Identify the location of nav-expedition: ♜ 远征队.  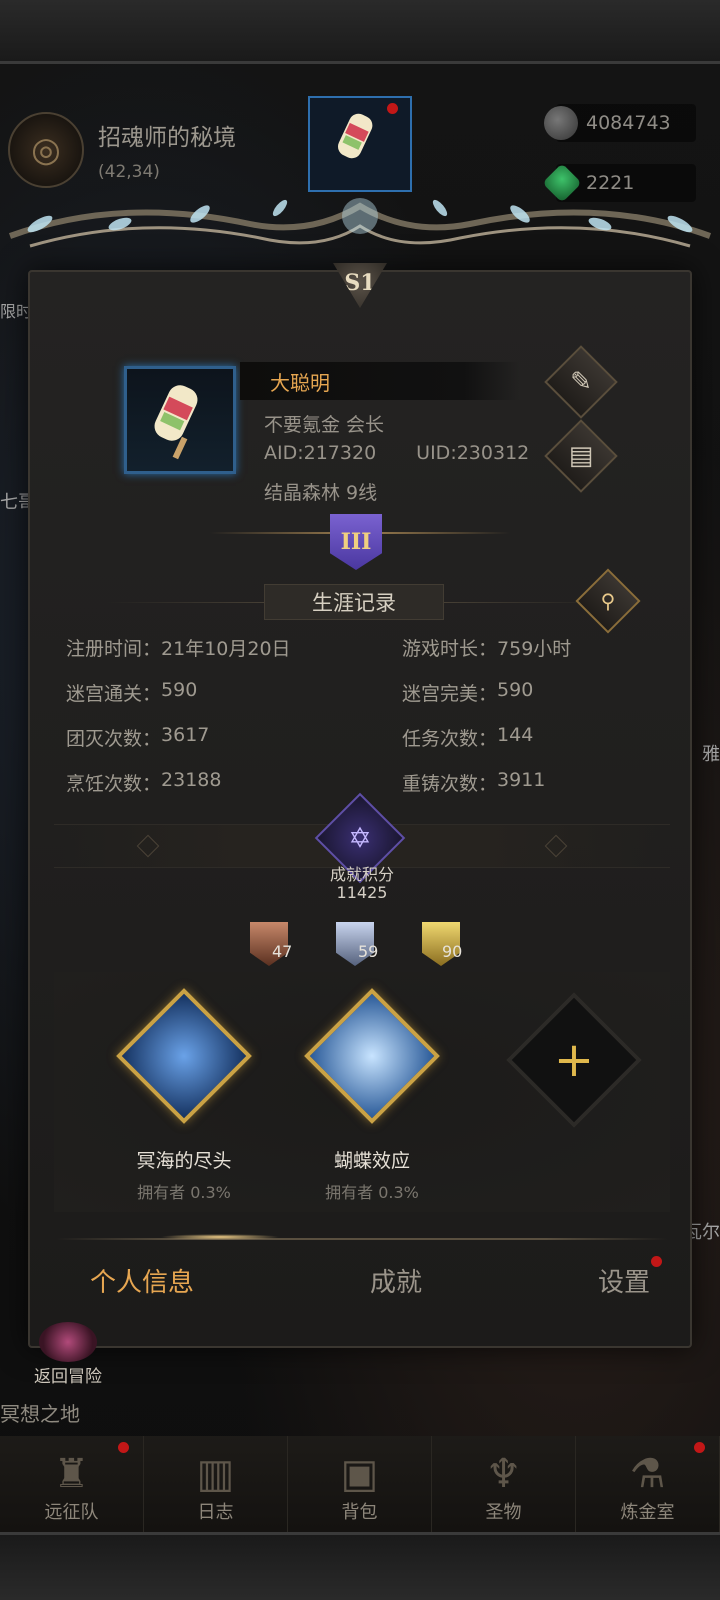
(72, 1484).